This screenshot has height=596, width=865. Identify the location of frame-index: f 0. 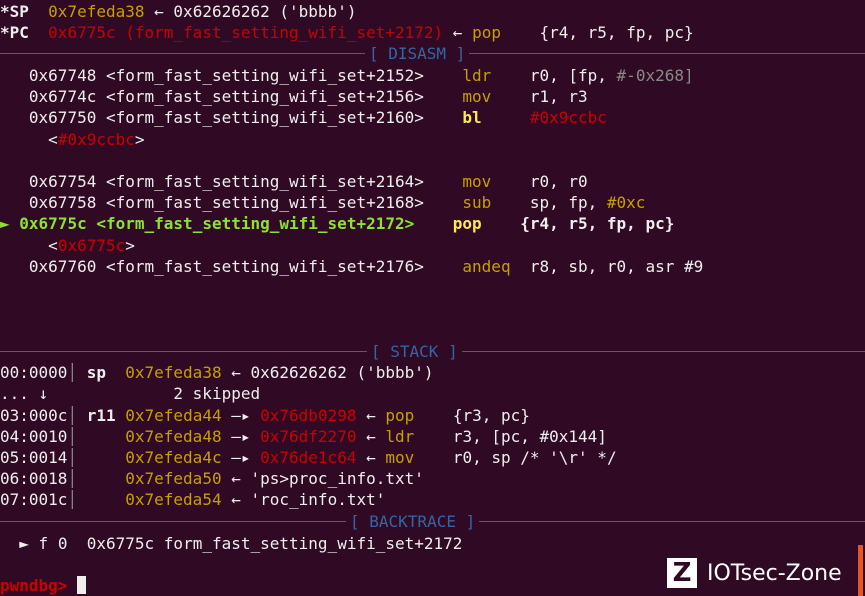
(53, 543).